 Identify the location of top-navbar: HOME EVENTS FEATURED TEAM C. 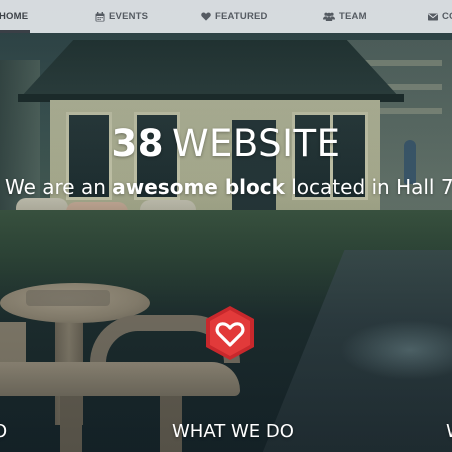
(226, 16).